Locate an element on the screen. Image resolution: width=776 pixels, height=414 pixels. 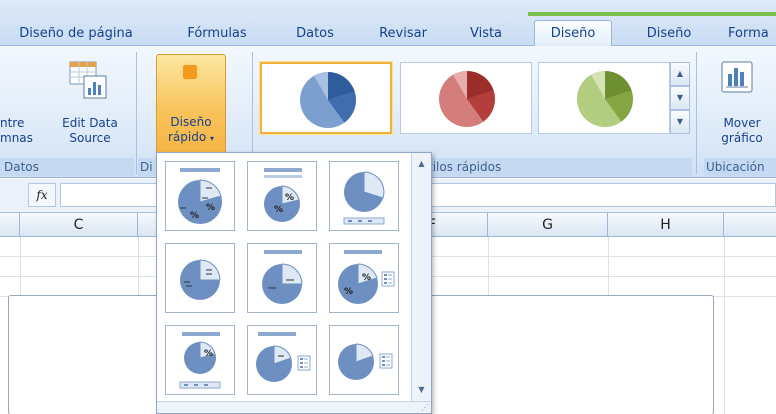
edit-data-source-button: Edit Data Source is located at coordinates (90, 131).